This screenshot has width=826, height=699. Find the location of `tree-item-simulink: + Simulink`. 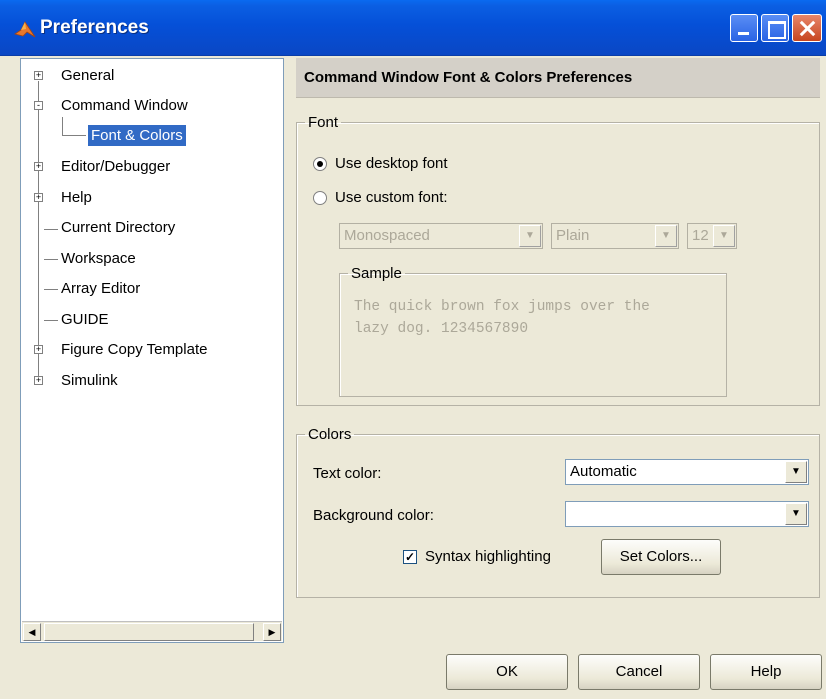

tree-item-simulink: + Simulink is located at coordinates (74, 381).